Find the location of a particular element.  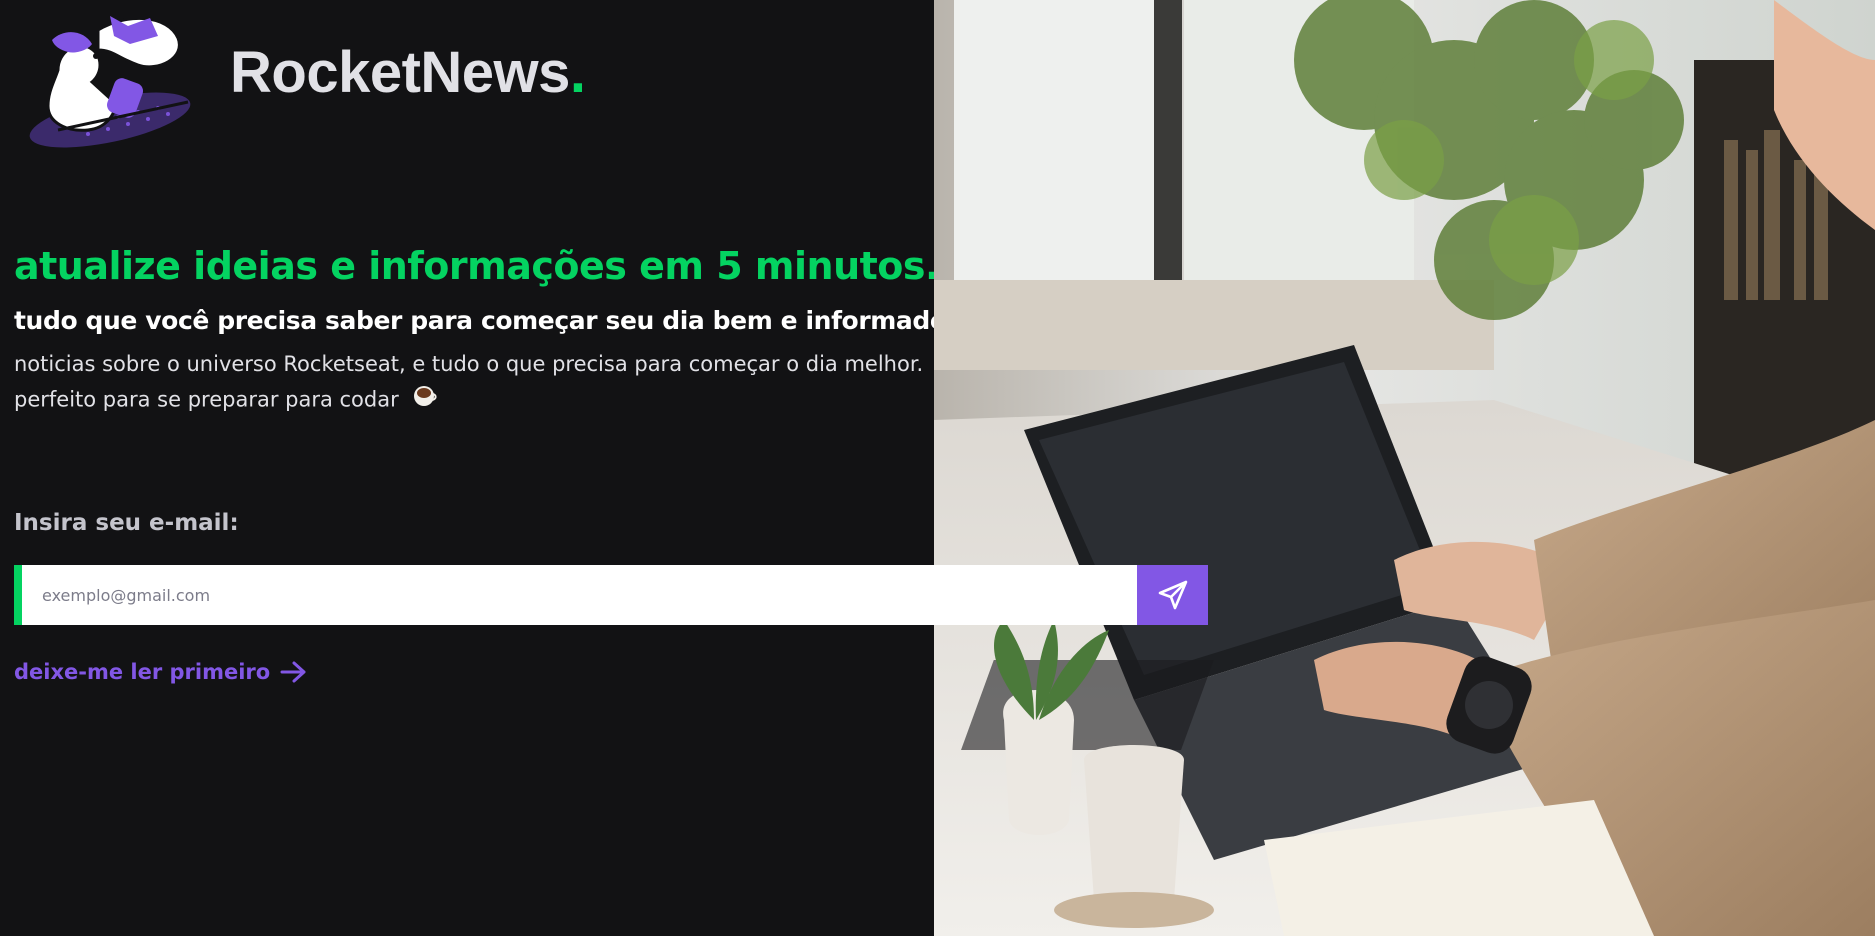

email-form is located at coordinates (611, 595).